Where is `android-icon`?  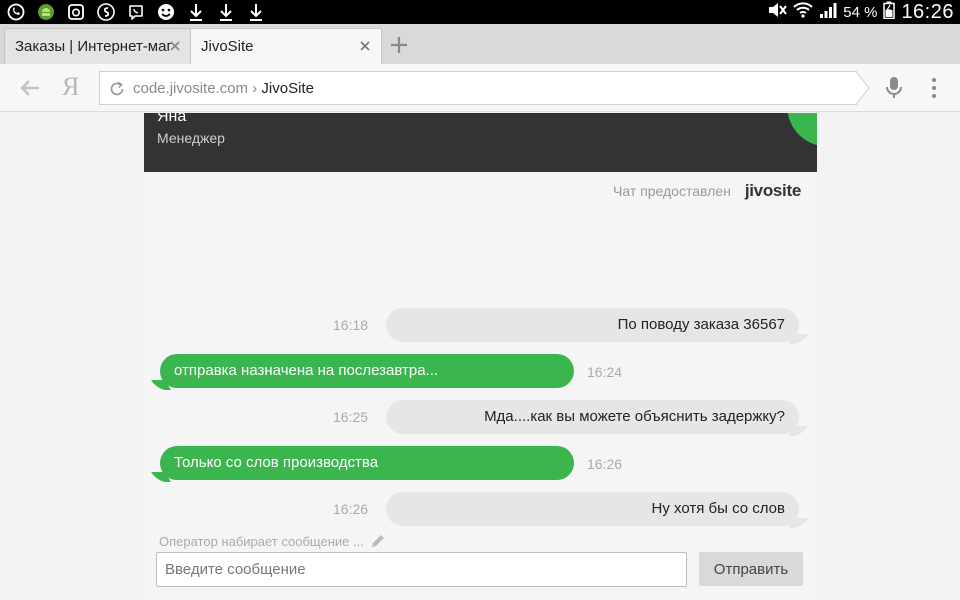
android-icon is located at coordinates (46, 12).